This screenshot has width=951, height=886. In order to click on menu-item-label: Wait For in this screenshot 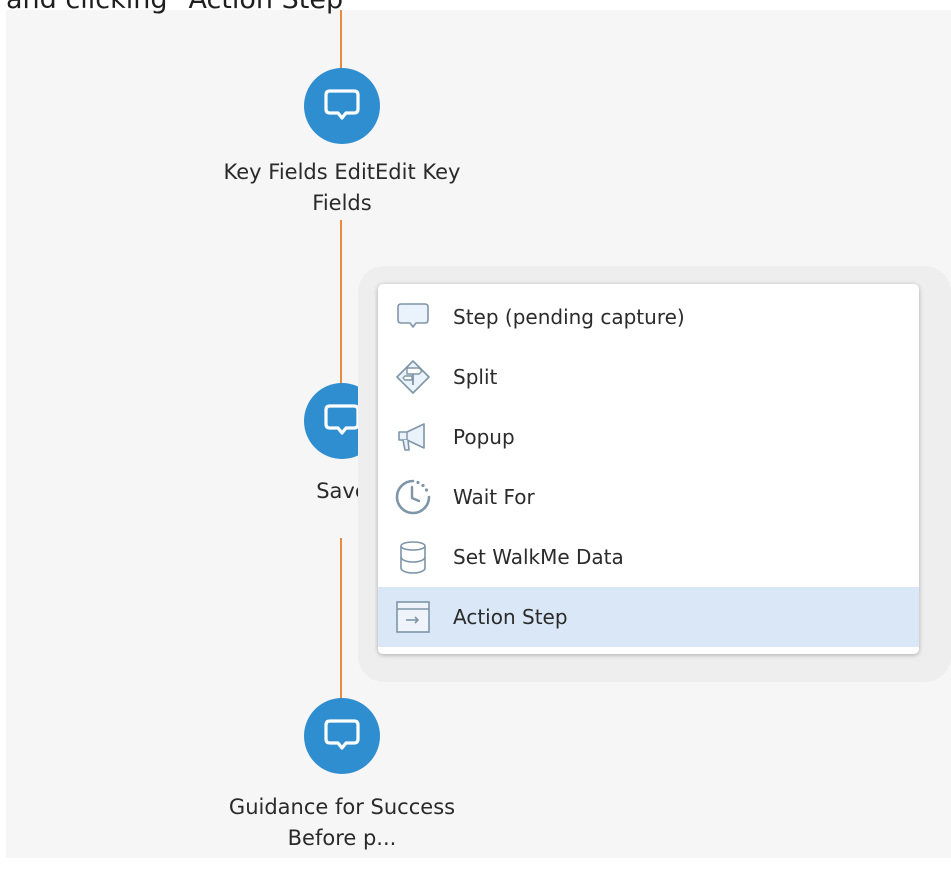, I will do `click(494, 497)`.